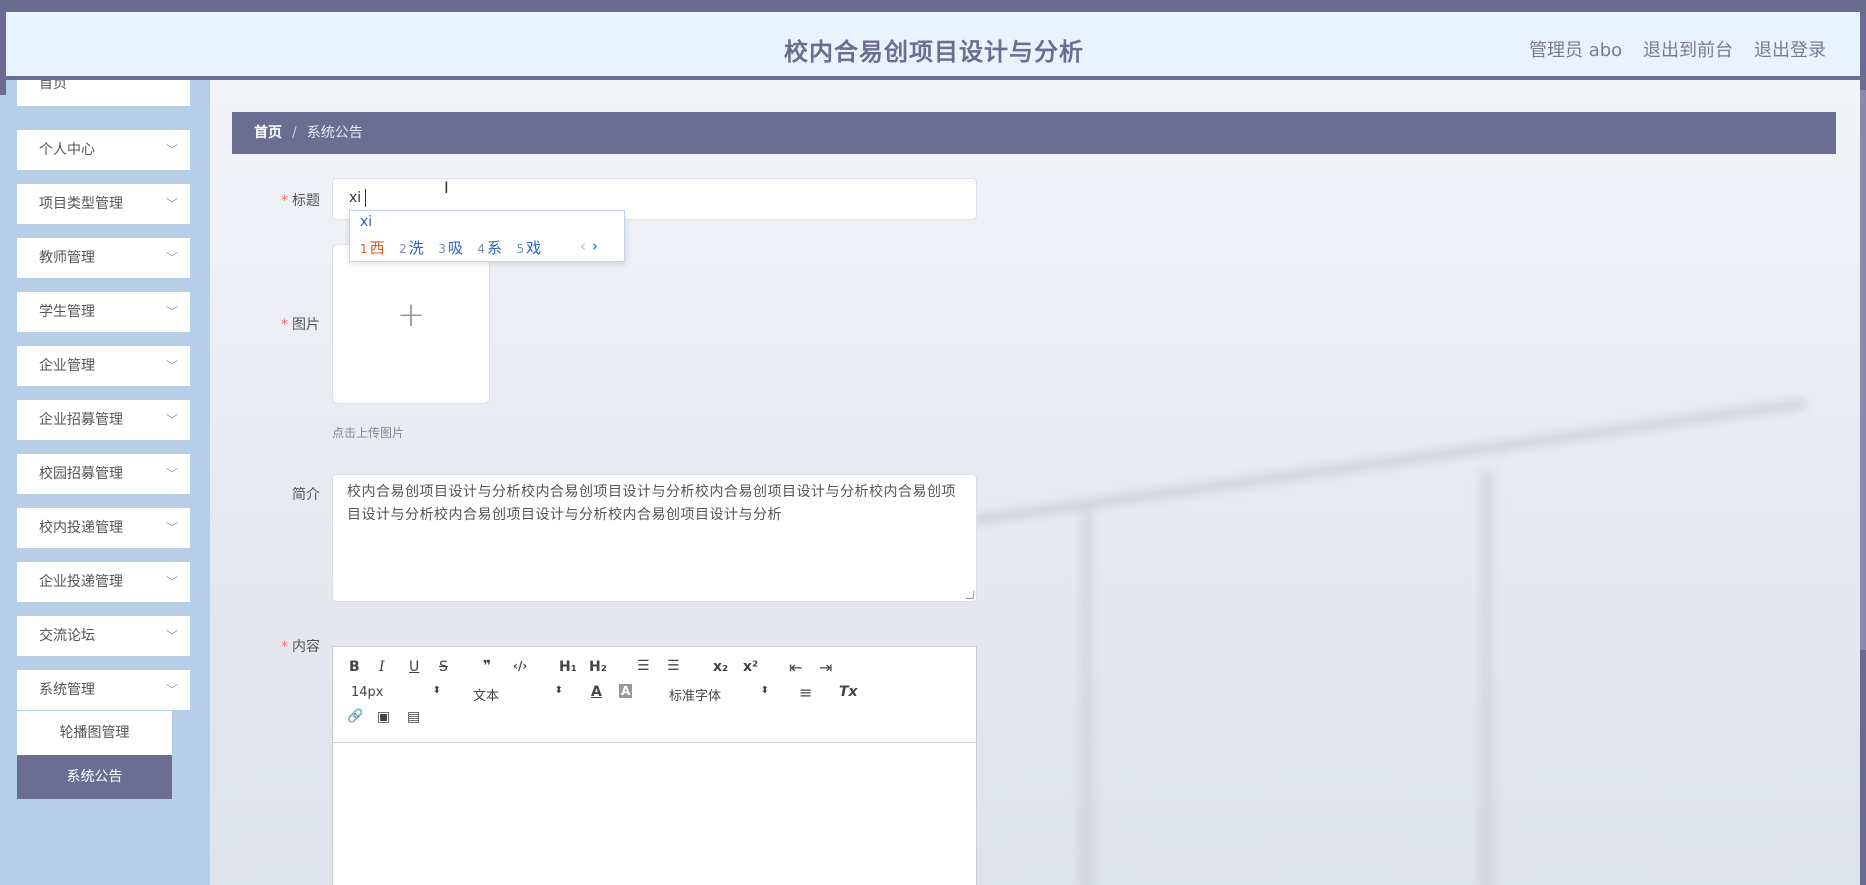 The width and height of the screenshot is (1866, 885). What do you see at coordinates (528, 247) in the screenshot?
I see `ime-candidate: 5戏` at bounding box center [528, 247].